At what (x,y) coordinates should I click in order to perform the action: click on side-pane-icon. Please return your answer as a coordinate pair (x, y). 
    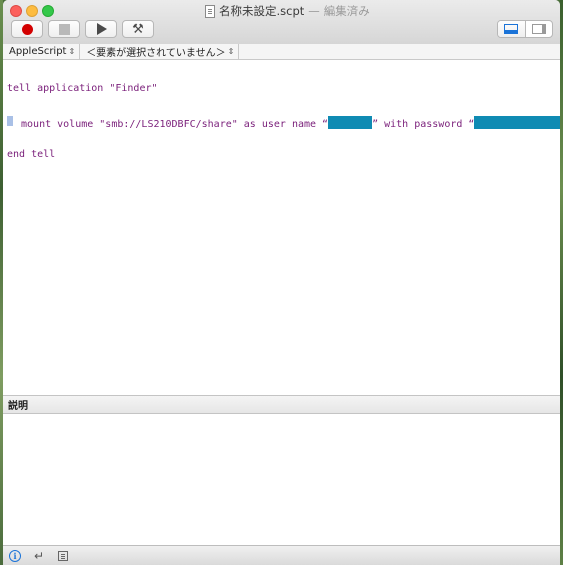
    Looking at the image, I should click on (538, 29).